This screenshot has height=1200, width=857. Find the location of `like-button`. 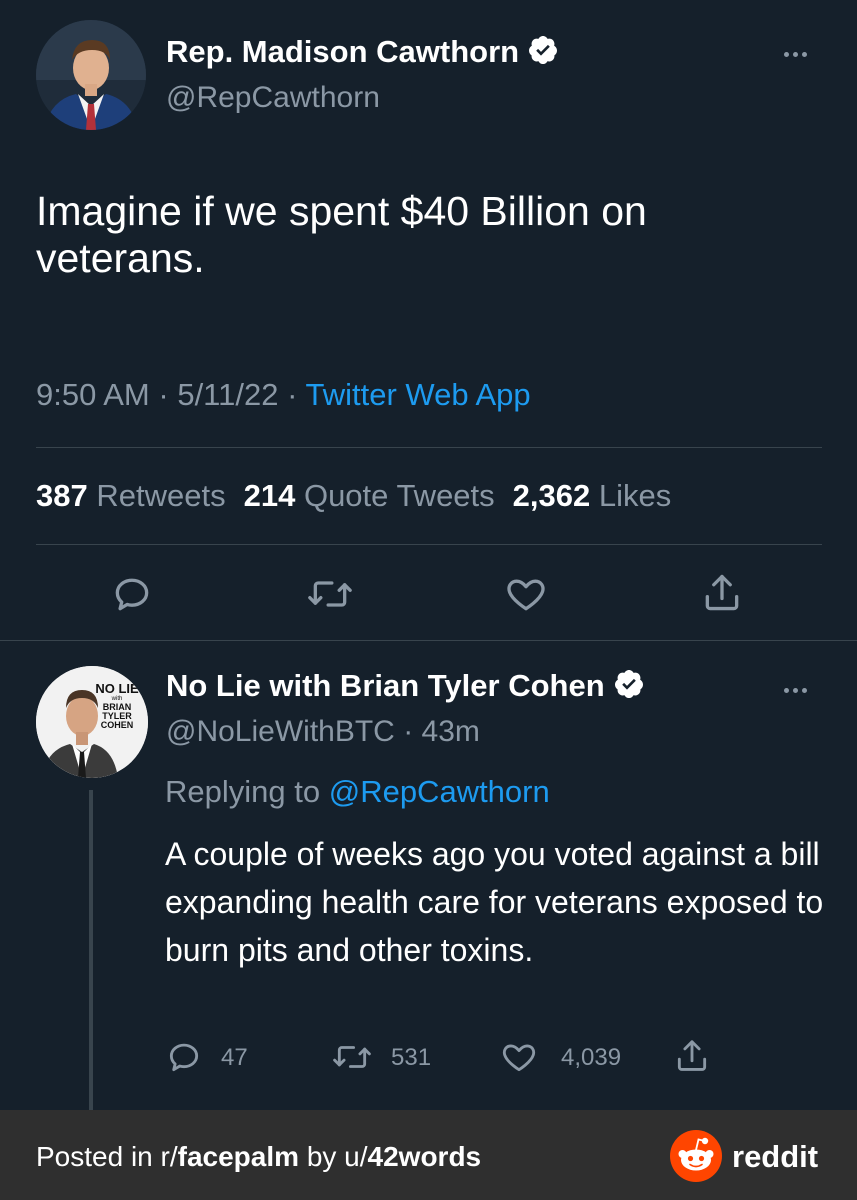

like-button is located at coordinates (526, 596).